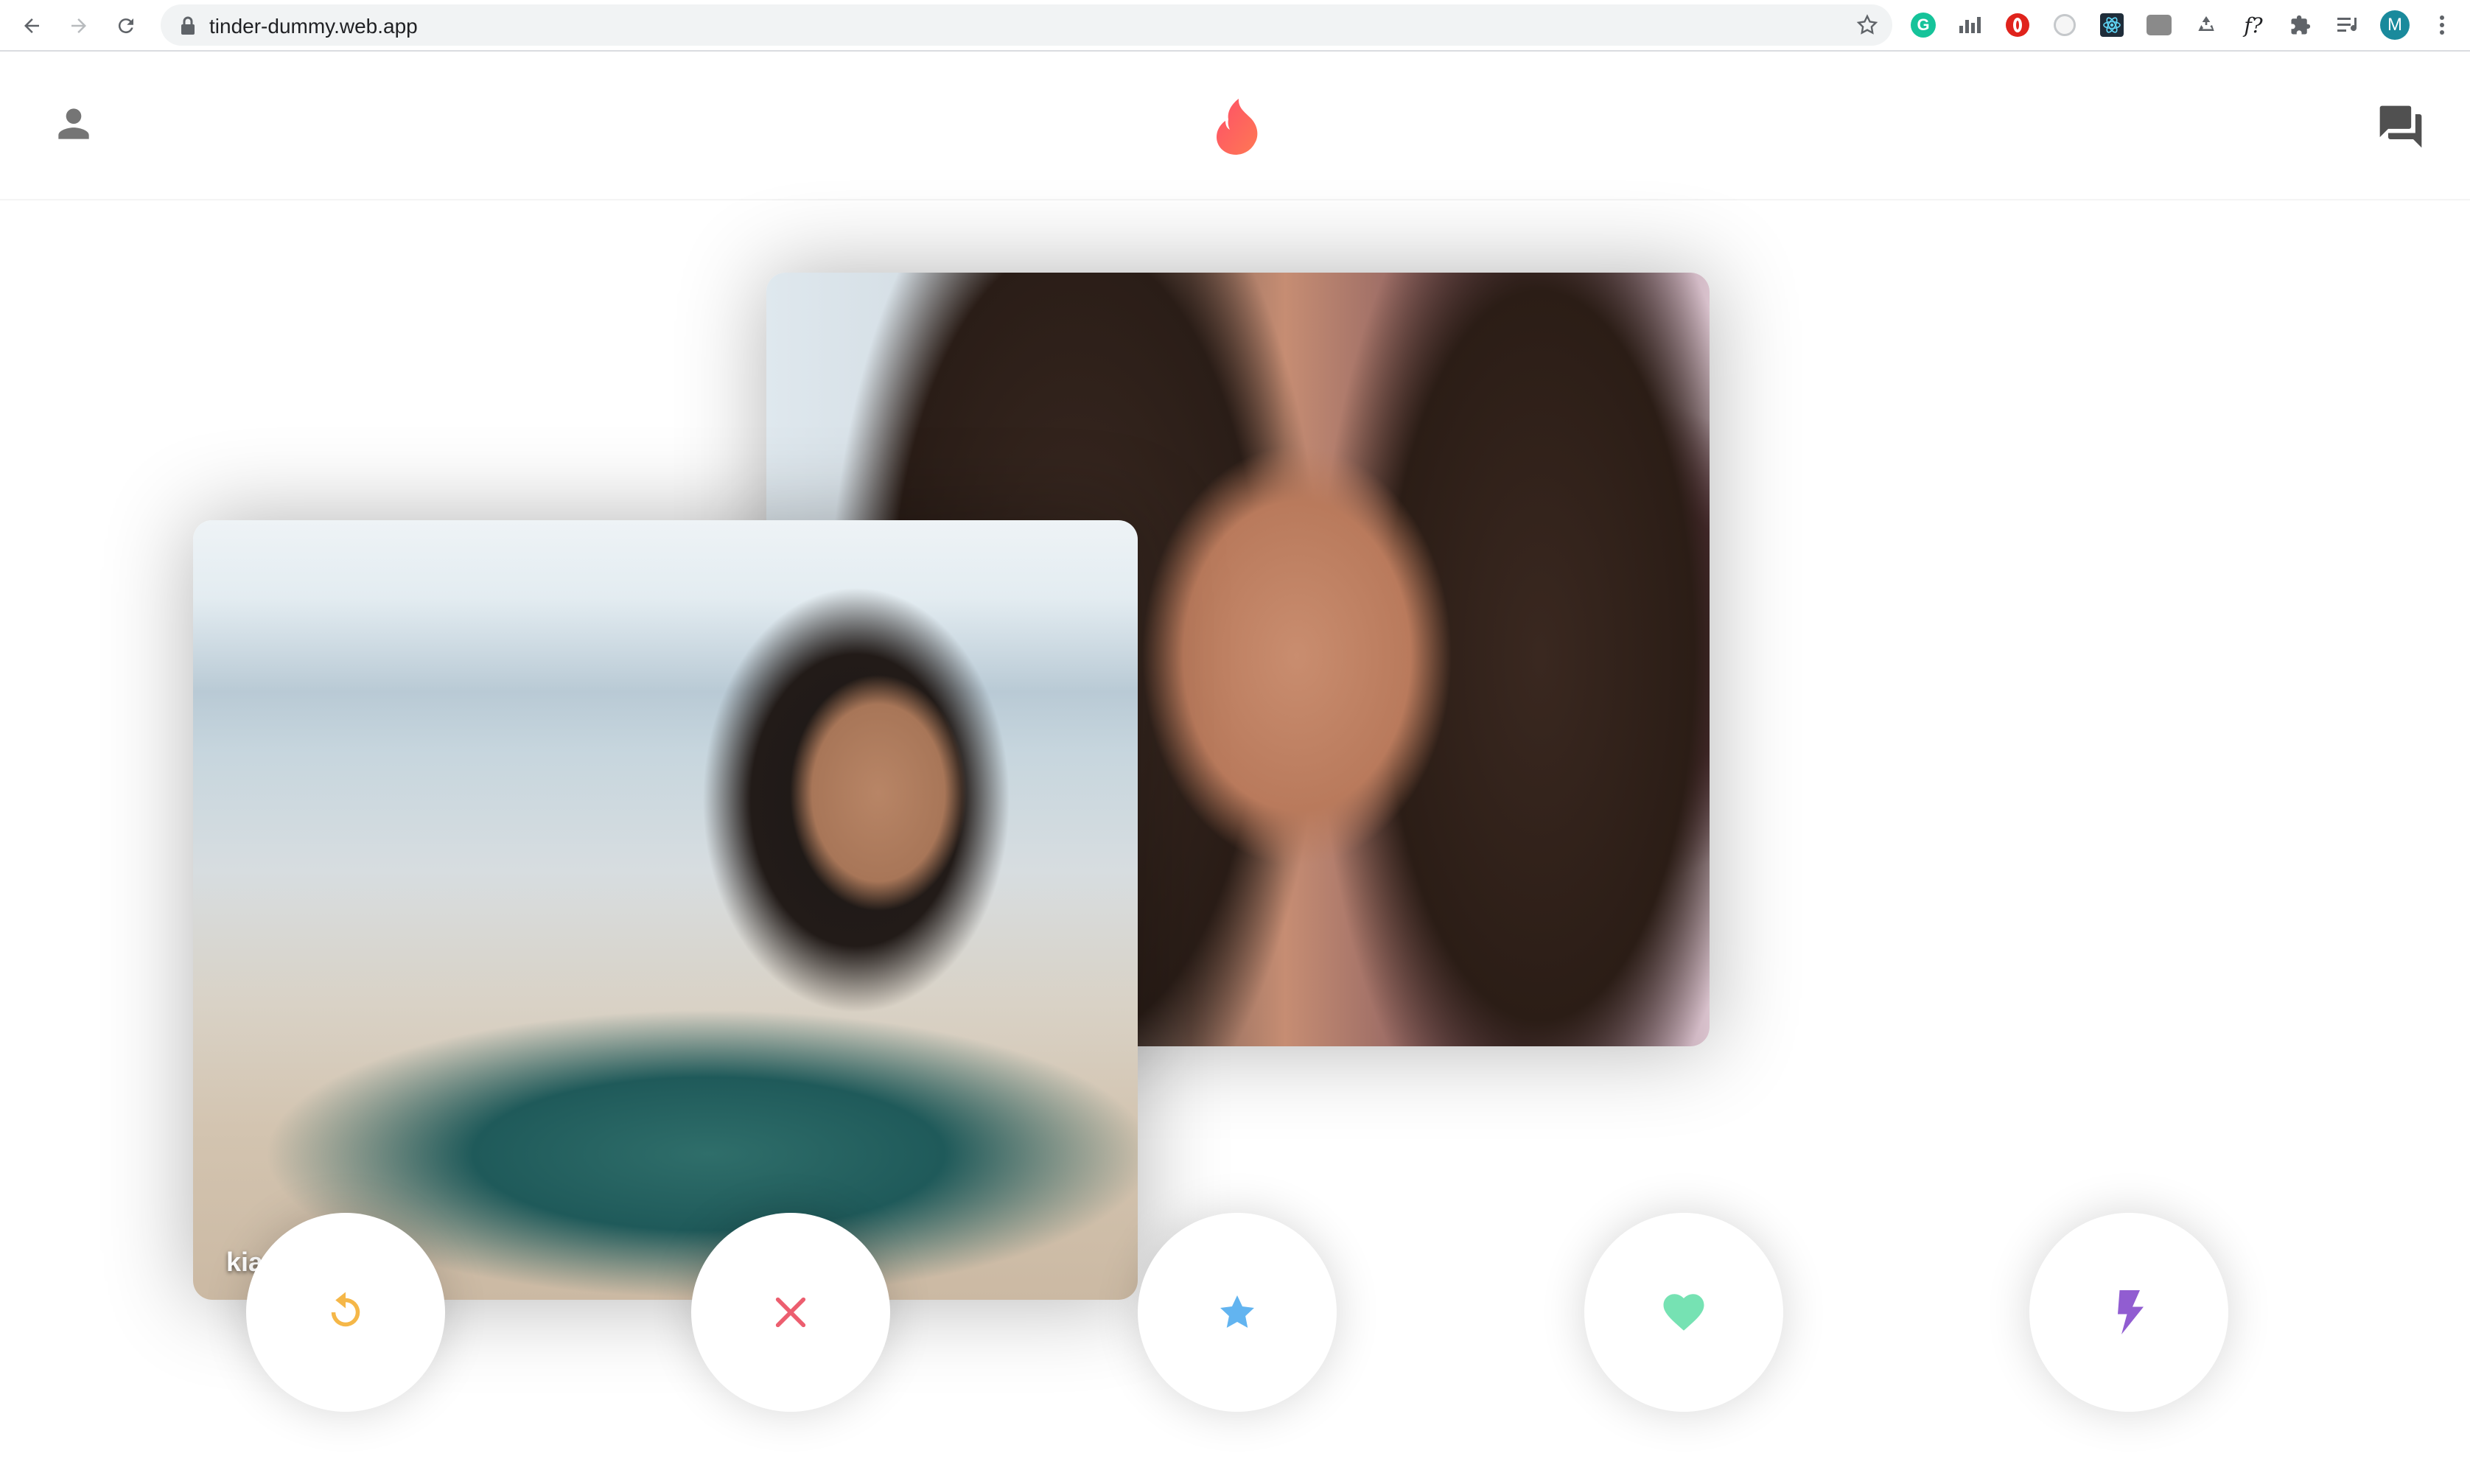 The image size is (2470, 1484). What do you see at coordinates (2064, 25) in the screenshot?
I see `timer-icon` at bounding box center [2064, 25].